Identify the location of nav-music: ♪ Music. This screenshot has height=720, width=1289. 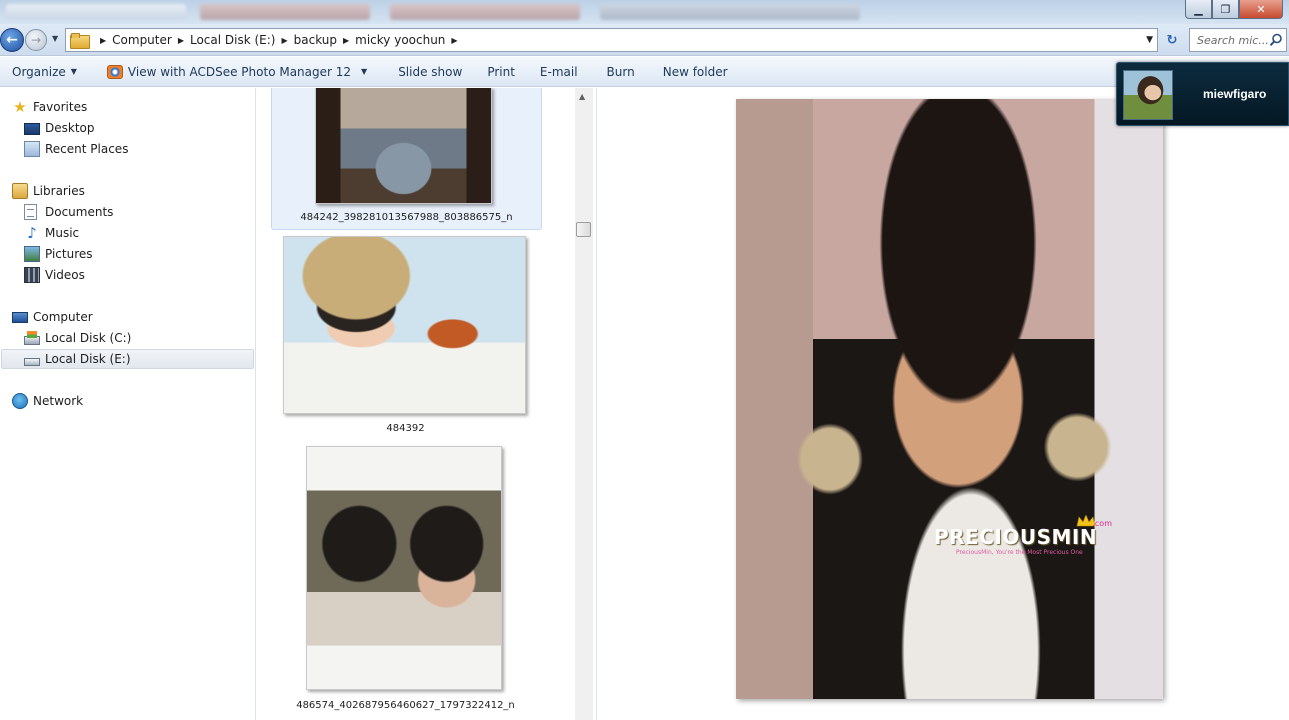
(51, 233).